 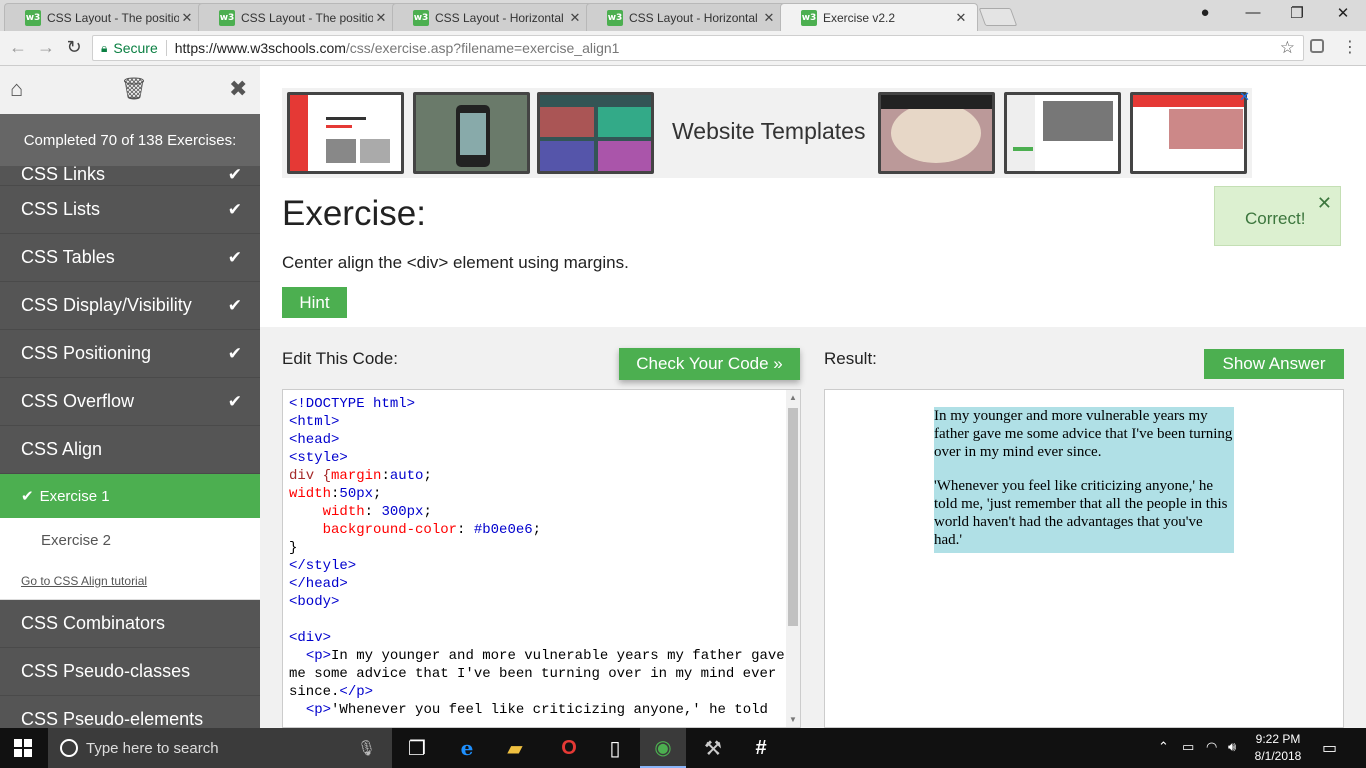 What do you see at coordinates (310, 638) in the screenshot?
I see `code-token: <div>` at bounding box center [310, 638].